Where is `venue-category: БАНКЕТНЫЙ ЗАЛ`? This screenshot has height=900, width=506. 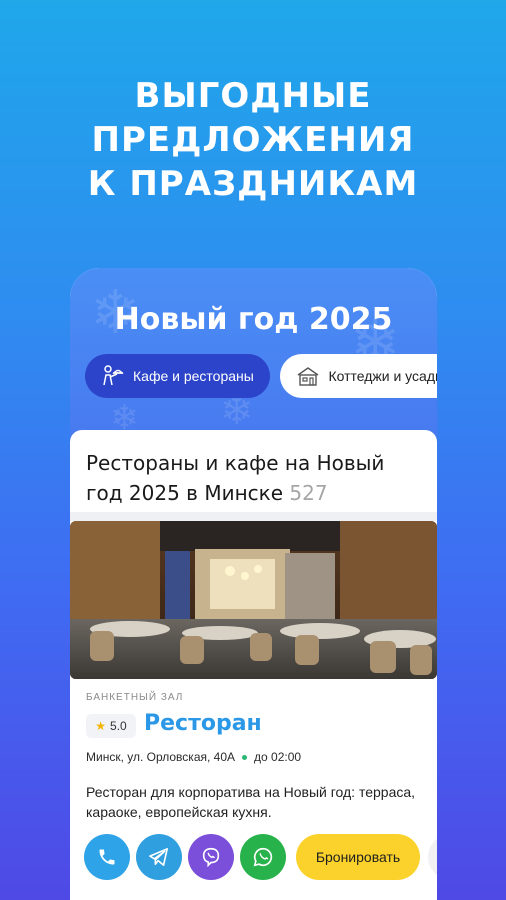
venue-category: БАНКЕТНЫЙ ЗАЛ is located at coordinates (135, 697).